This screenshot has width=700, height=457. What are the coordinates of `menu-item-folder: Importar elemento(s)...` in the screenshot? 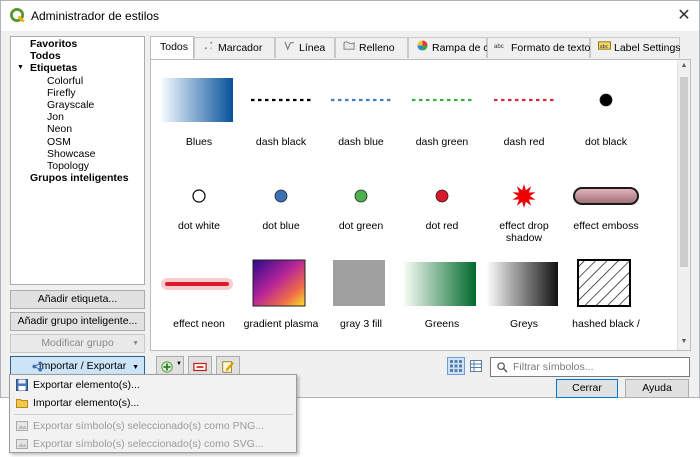 It's located at (153, 403).